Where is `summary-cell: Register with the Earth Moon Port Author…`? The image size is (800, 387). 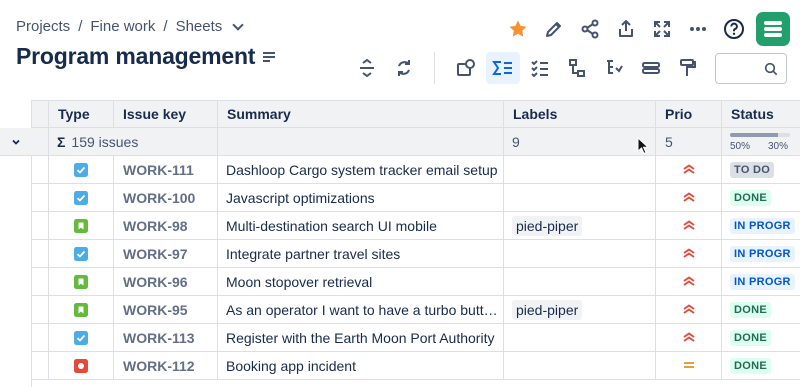
summary-cell: Register with the Earth Moon Port Author… is located at coordinates (361, 338).